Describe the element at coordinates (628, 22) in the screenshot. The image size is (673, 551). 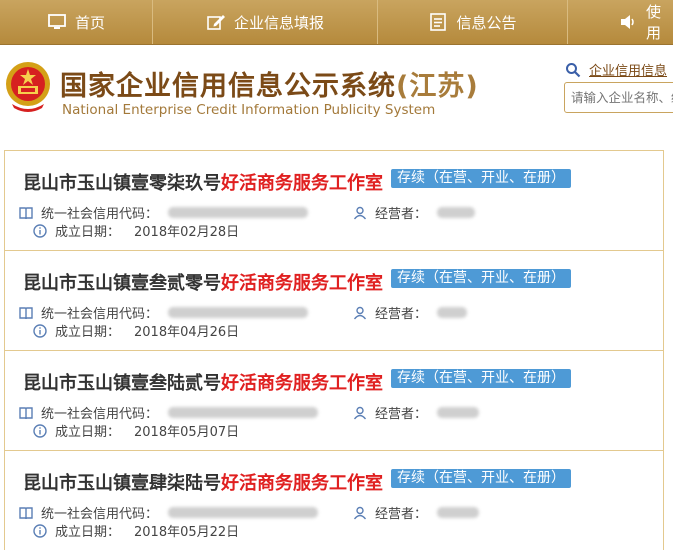
I see `speaker-icon` at that location.